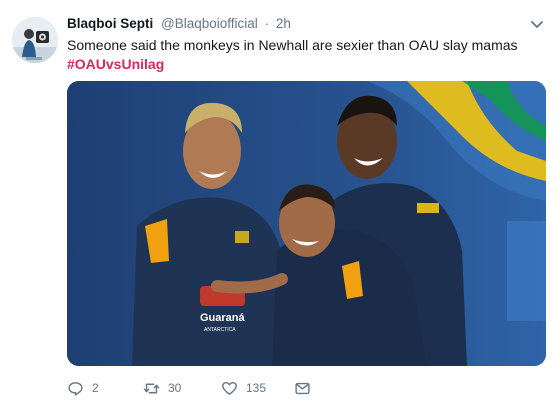 The height and width of the screenshot is (410, 559). Describe the element at coordinates (256, 388) in the screenshot. I see `like-count: 135` at that location.